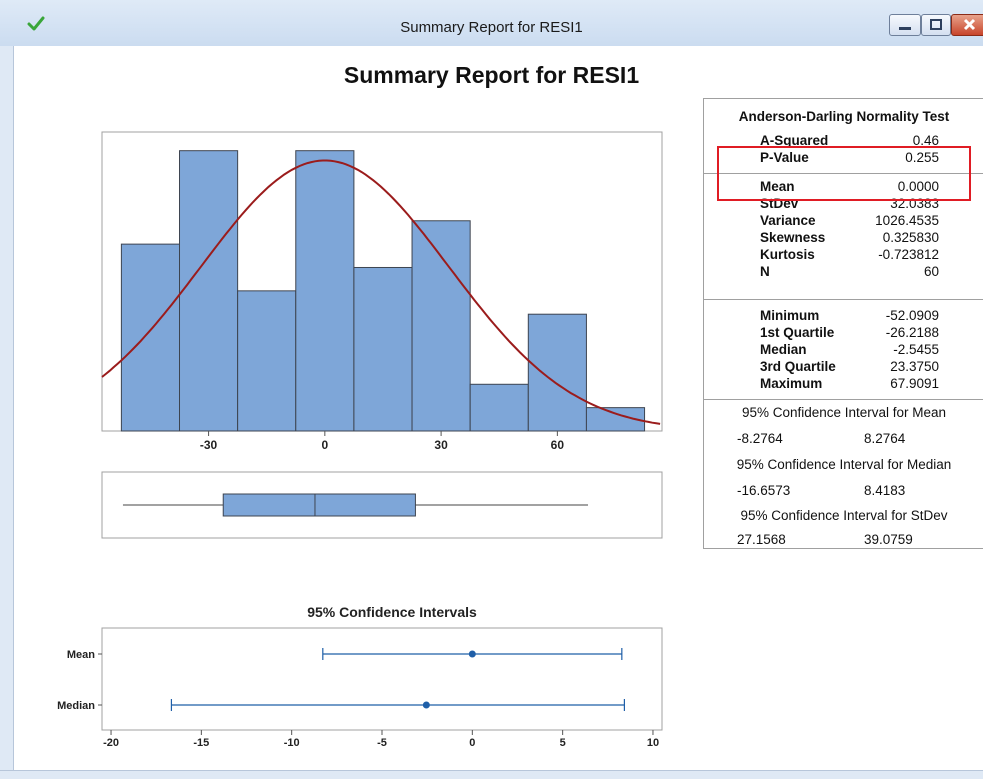 This screenshot has height=779, width=983. I want to click on stat-row-variance: Variance 1026.4535, so click(843, 221).